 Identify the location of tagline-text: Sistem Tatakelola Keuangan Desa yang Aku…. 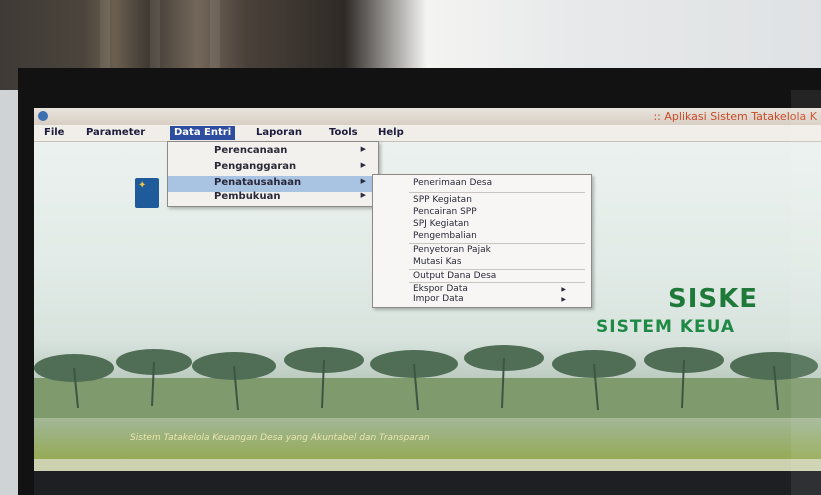
(280, 438).